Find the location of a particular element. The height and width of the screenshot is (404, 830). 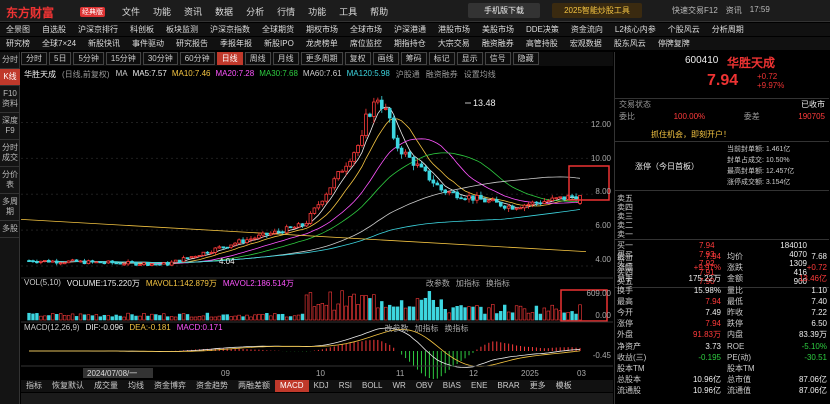

nav-item: 大宗交易 is located at coordinates (454, 43).